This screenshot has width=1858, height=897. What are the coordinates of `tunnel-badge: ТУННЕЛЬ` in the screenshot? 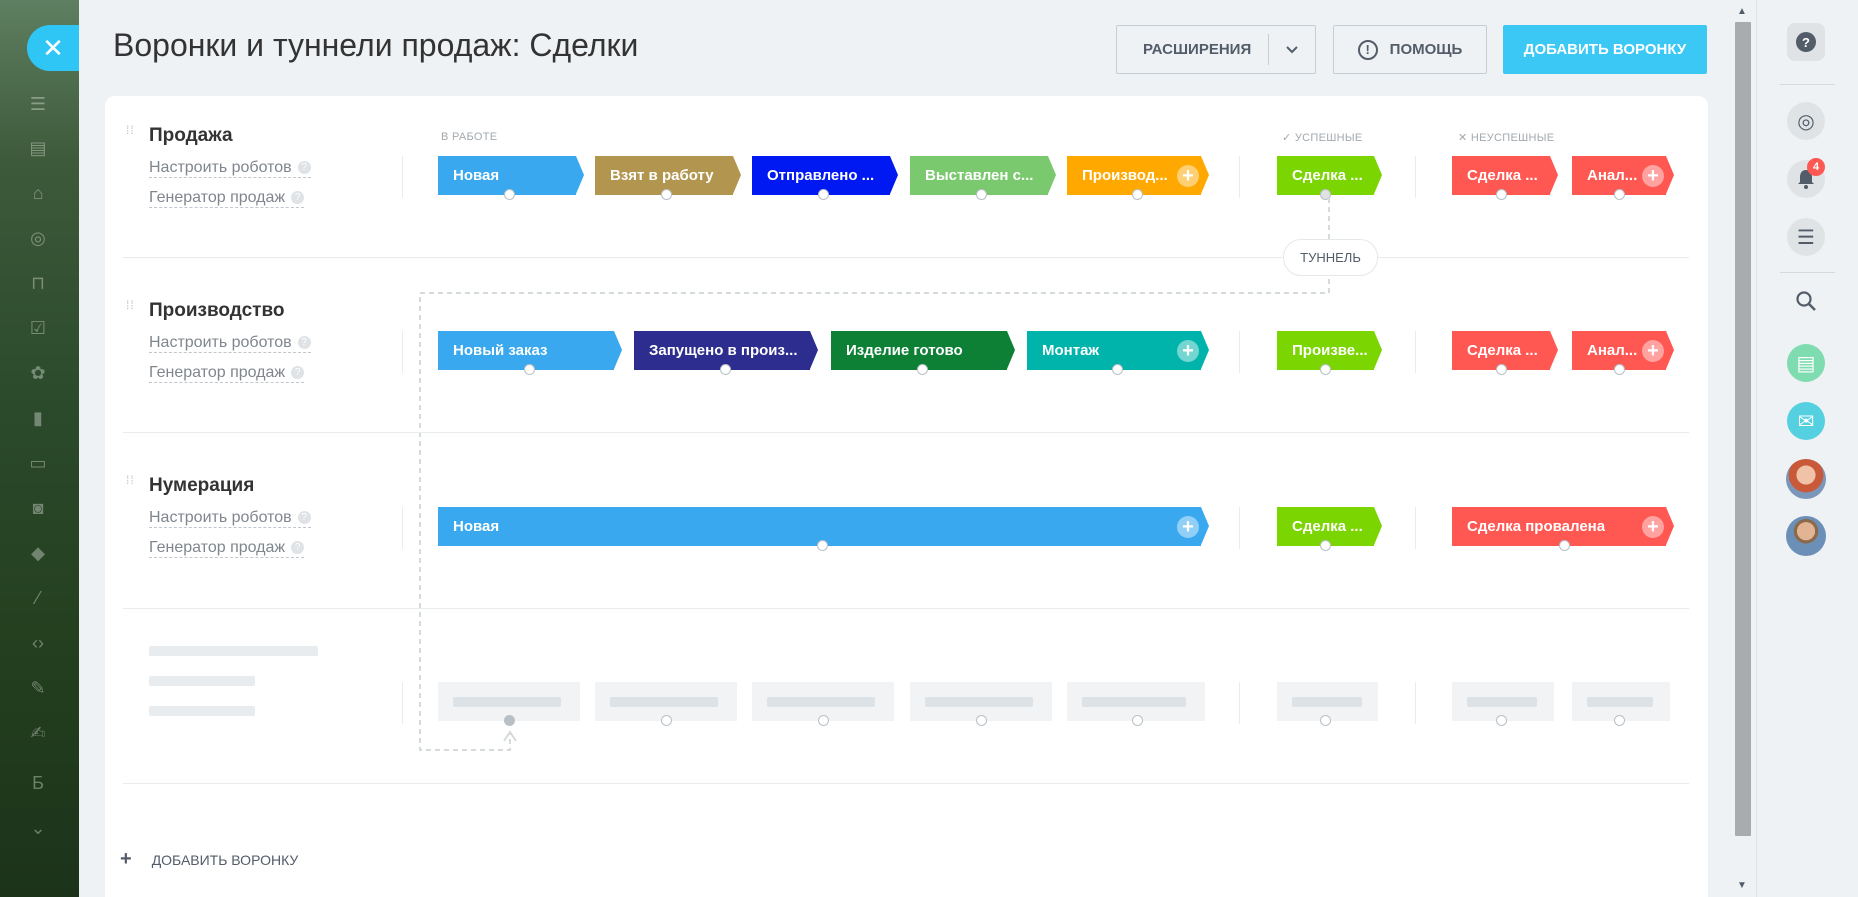 It's located at (1330, 257).